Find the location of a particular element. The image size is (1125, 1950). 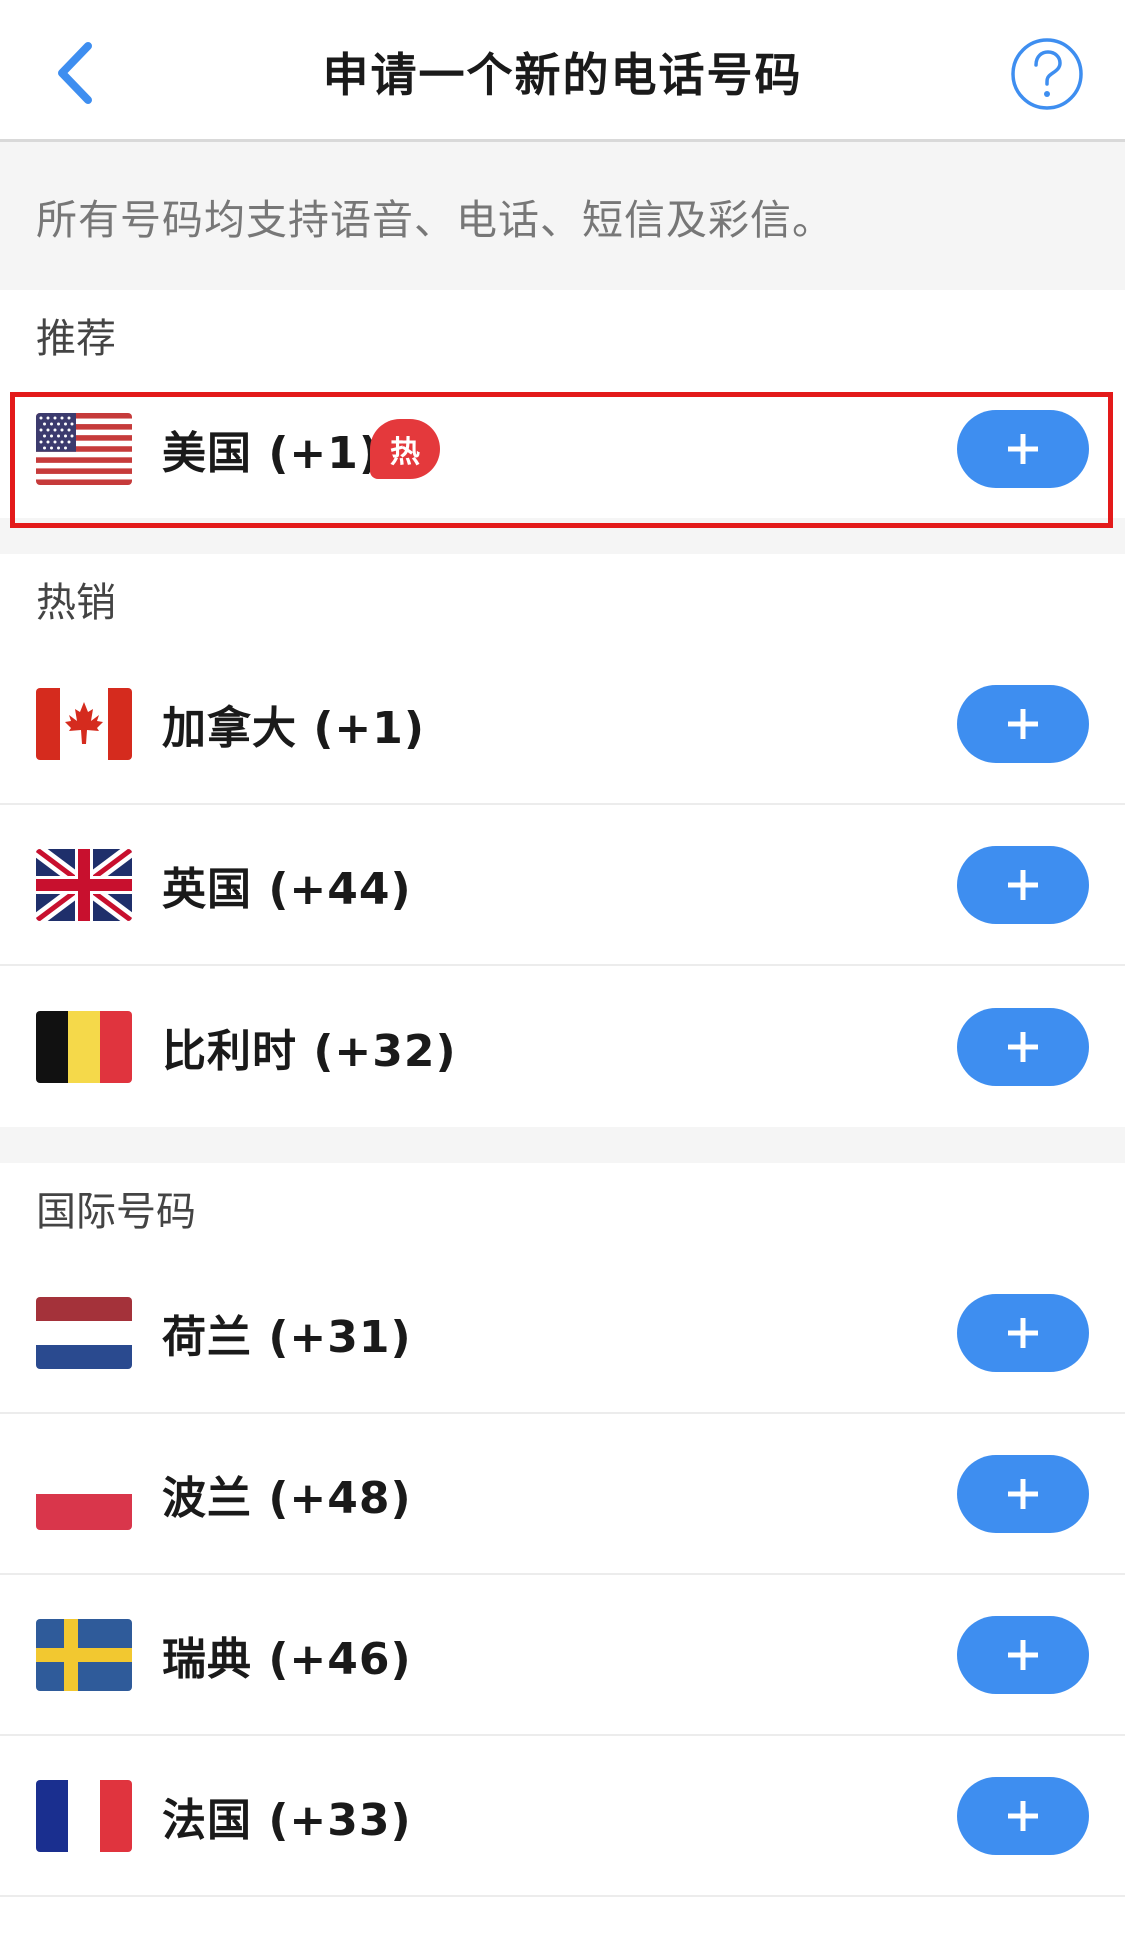

section-header-international: 国际号码 is located at coordinates (562, 1208).